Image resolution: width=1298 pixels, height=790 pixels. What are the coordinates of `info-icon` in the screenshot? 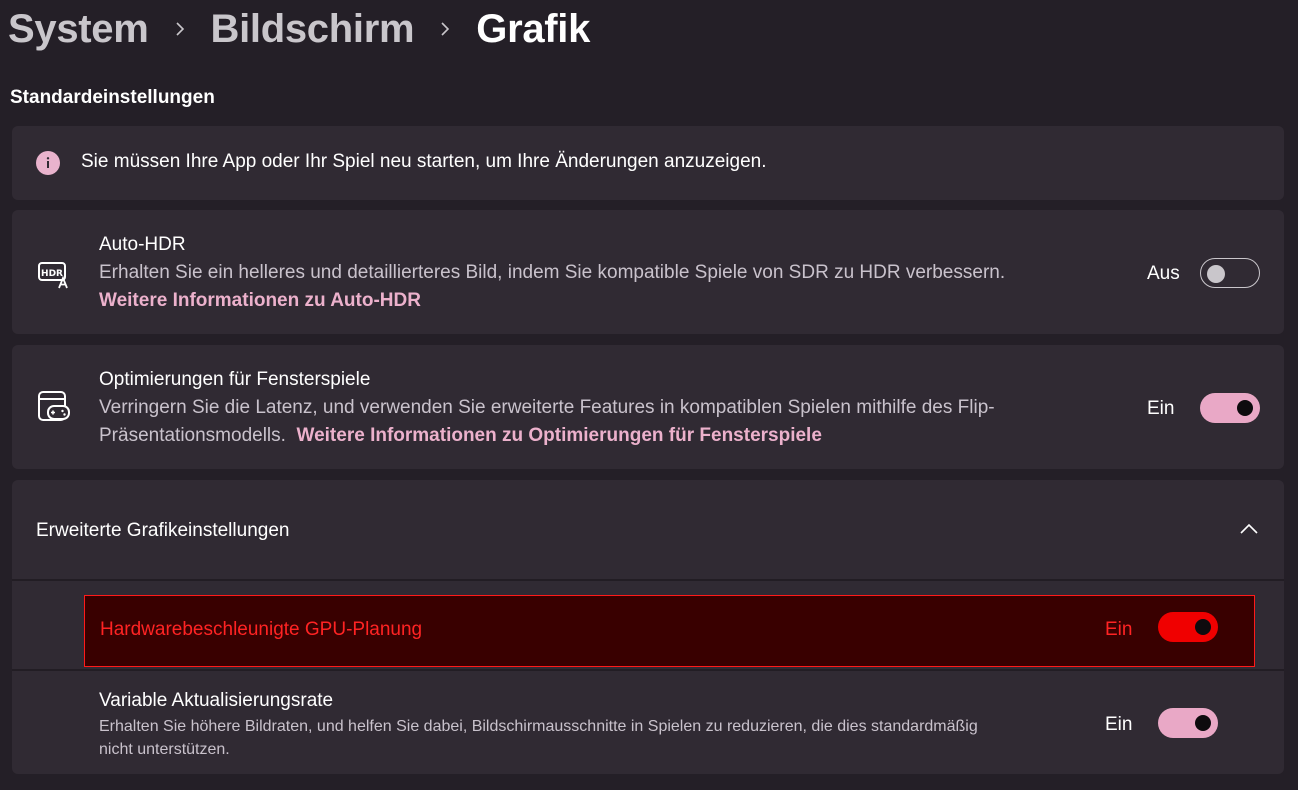 It's located at (48, 163).